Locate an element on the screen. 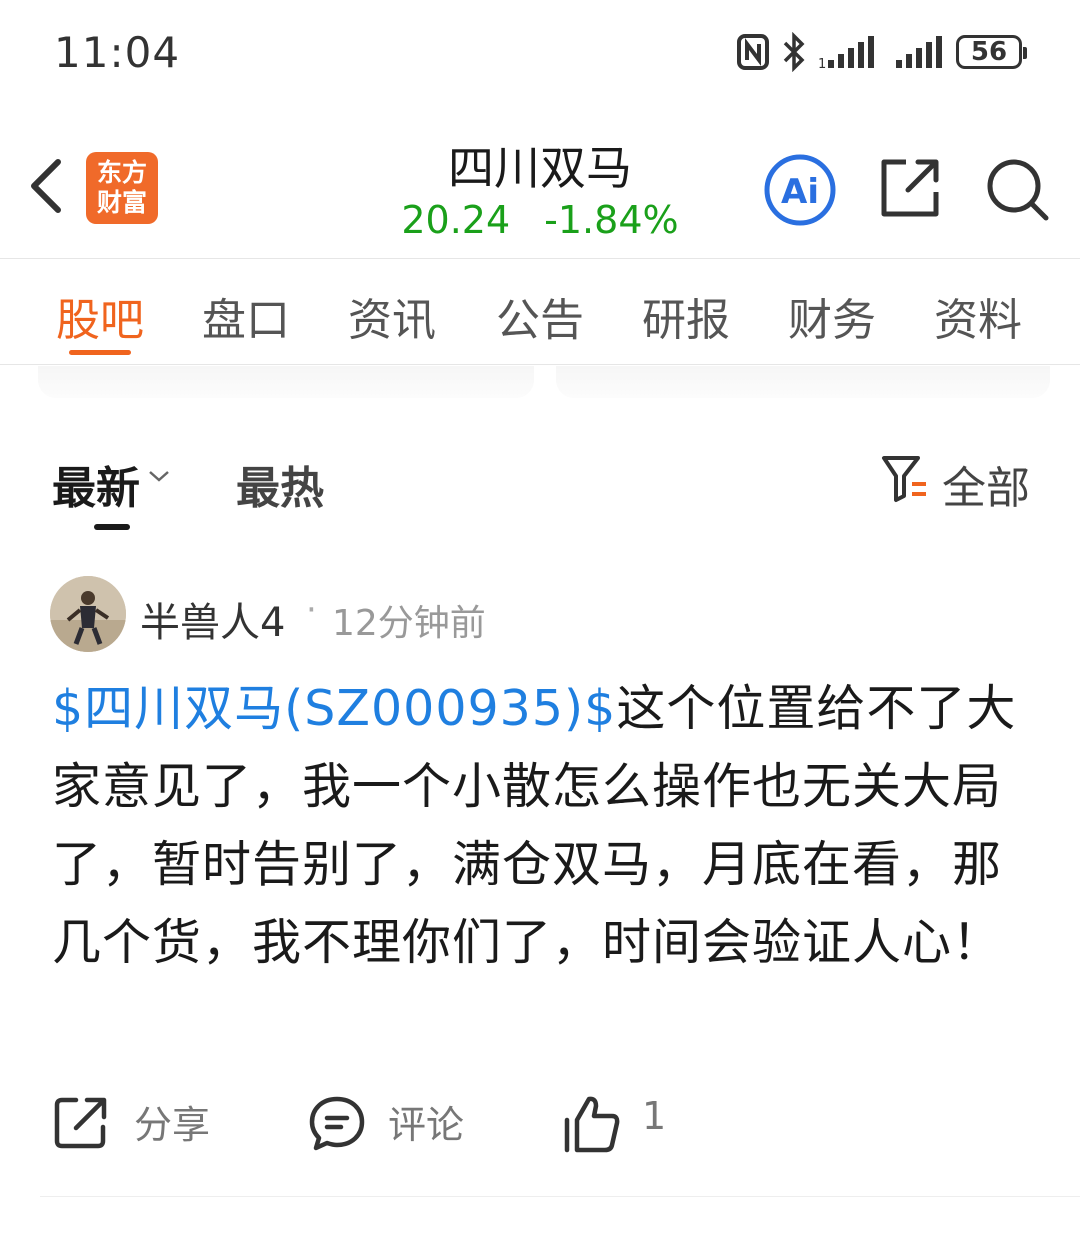 The height and width of the screenshot is (1237, 1080). stock-price: 20.24 is located at coordinates (456, 220).